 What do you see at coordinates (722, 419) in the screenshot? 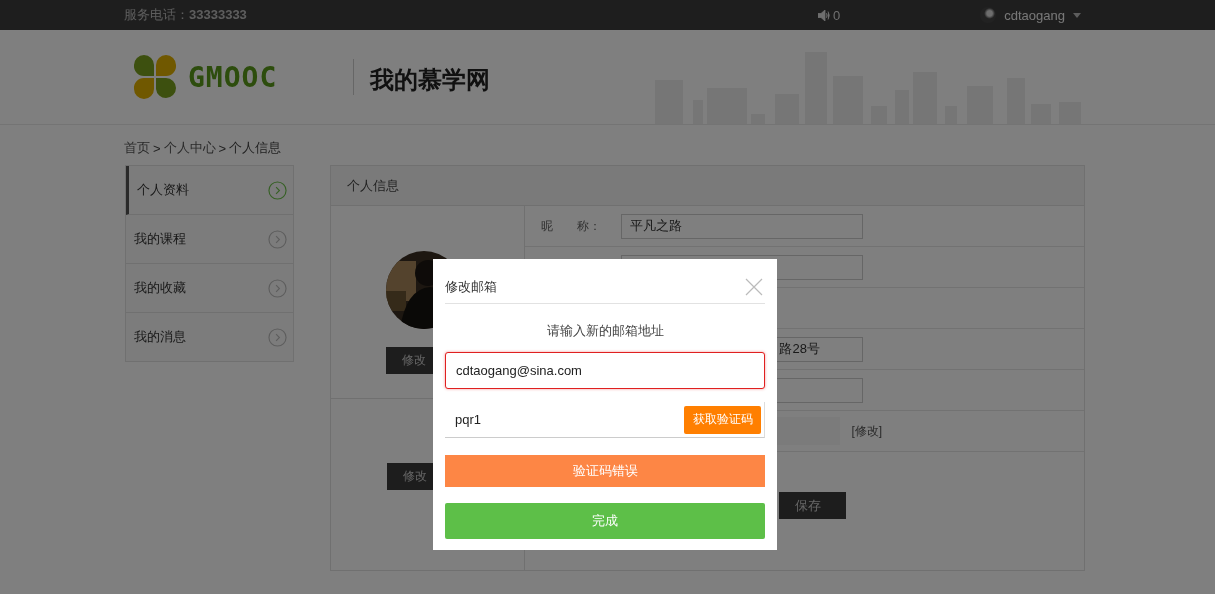
I see `get-code-button: 获取验证码` at bounding box center [722, 419].